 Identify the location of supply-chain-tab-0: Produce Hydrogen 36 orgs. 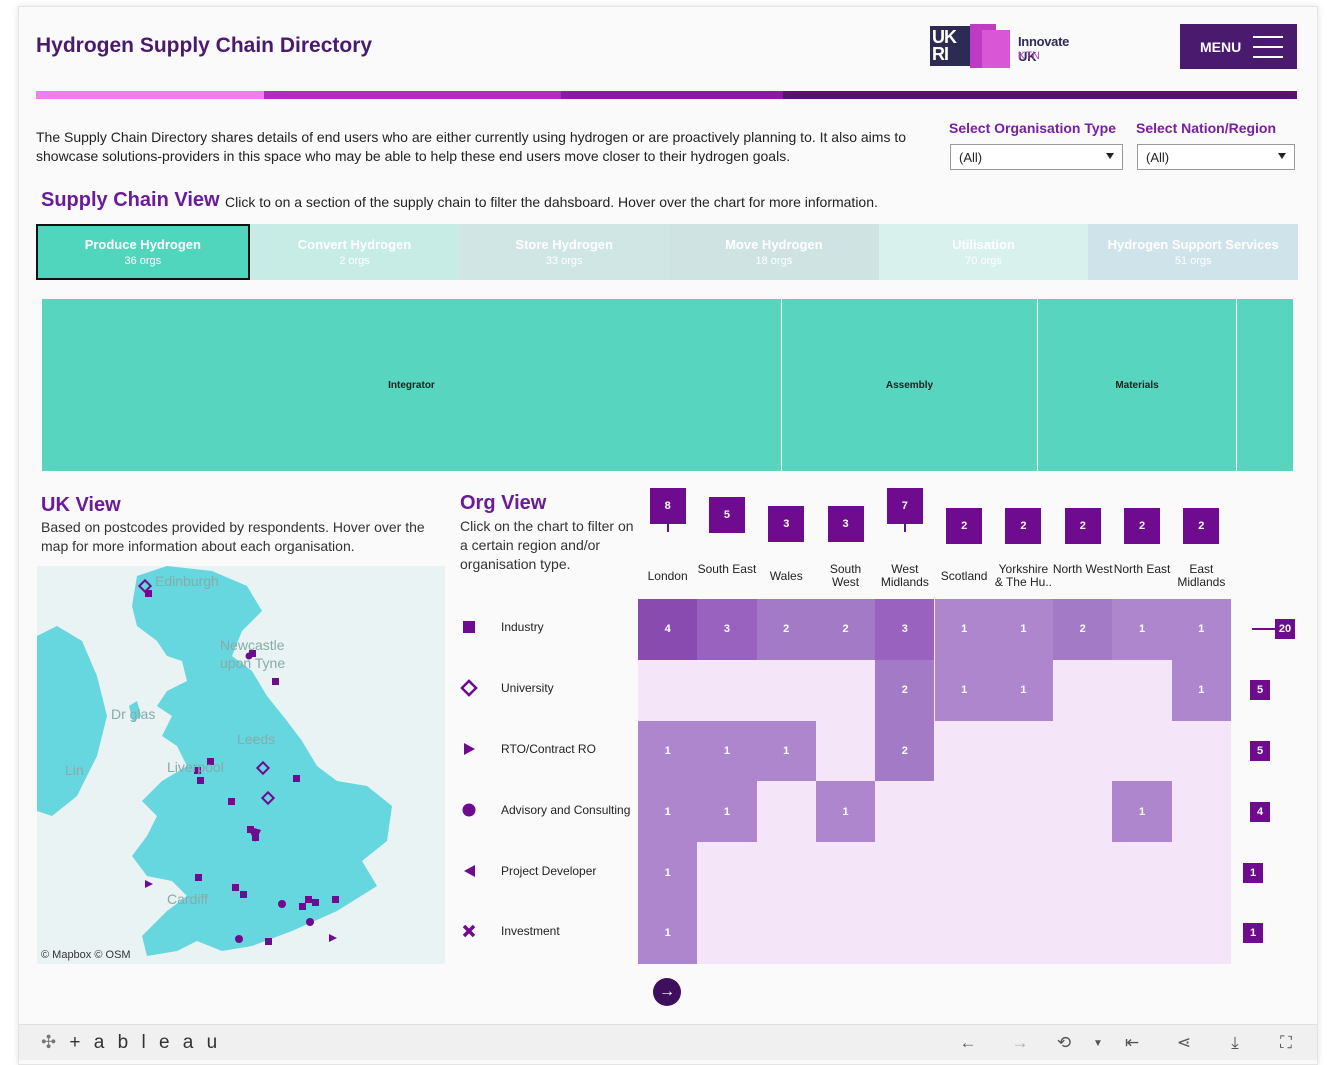
(143, 252).